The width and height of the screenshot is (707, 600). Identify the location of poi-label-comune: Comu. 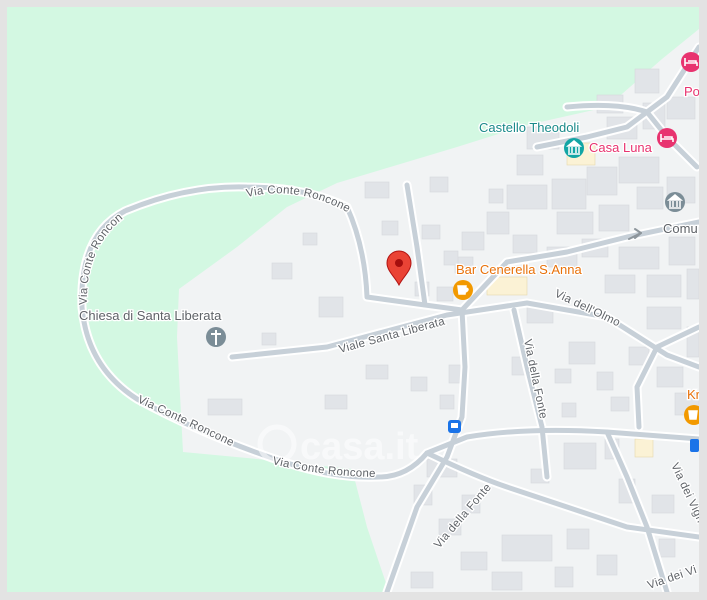
(680, 228).